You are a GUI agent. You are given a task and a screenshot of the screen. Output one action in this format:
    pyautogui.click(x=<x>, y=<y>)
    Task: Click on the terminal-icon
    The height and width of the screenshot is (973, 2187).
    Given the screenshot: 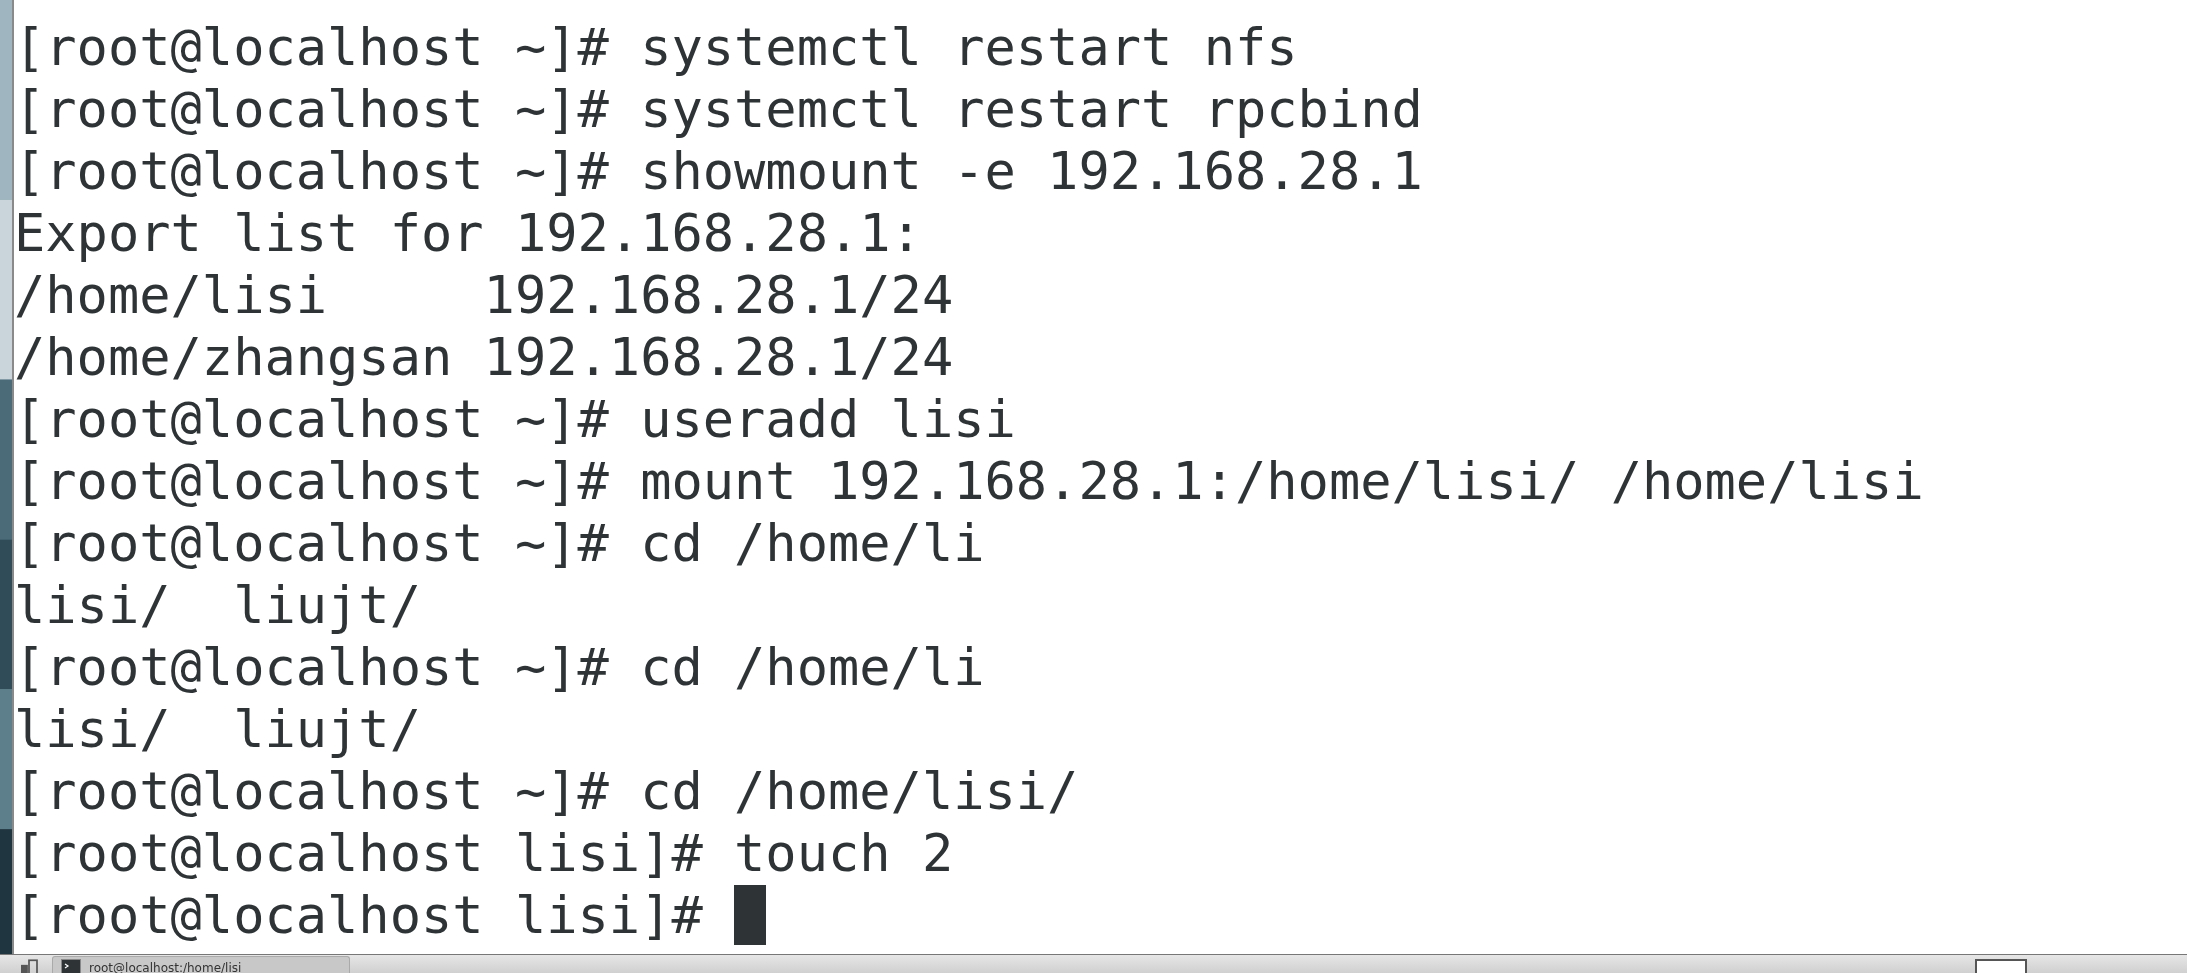 What is the action you would take?
    pyautogui.click(x=71, y=966)
    